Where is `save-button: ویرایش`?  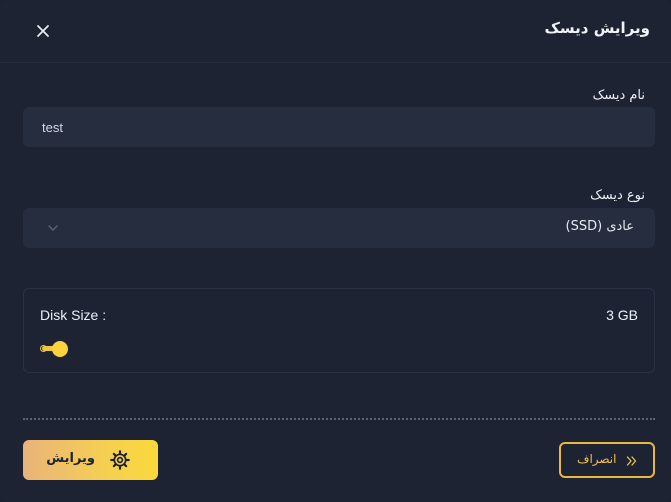
save-button: ویرایش is located at coordinates (90, 460).